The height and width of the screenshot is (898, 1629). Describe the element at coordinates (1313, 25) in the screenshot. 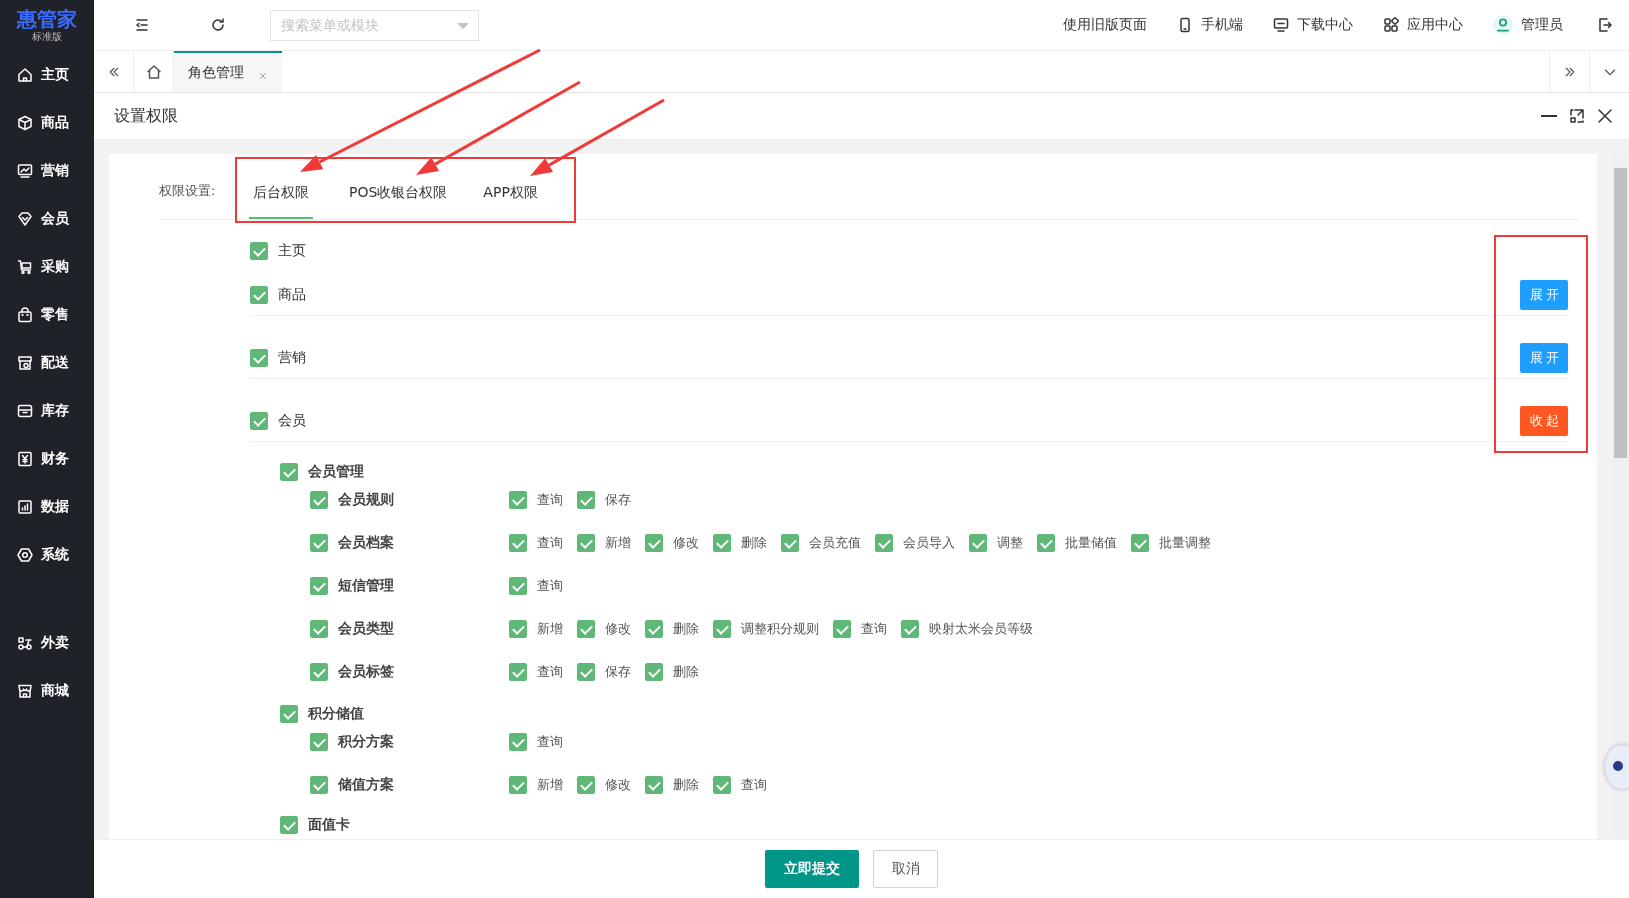

I see `top-link: 下载中心` at that location.